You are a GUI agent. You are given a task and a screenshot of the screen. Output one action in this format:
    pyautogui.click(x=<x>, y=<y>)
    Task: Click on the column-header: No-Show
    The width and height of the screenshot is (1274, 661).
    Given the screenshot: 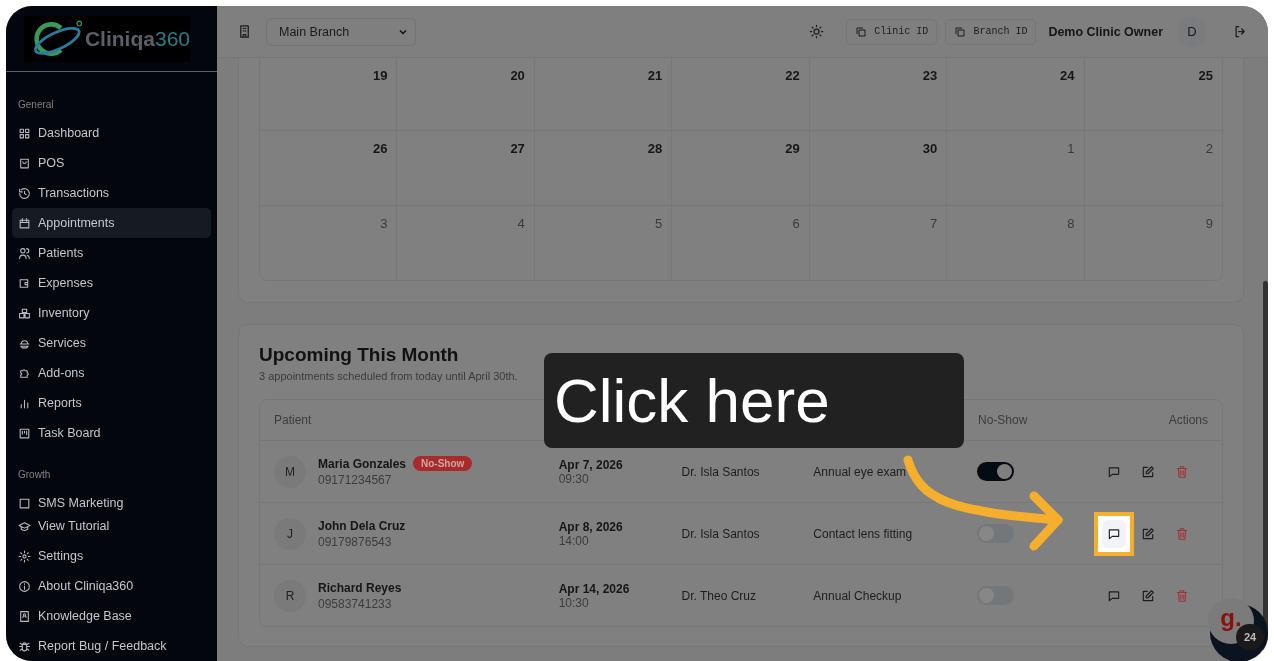 What is the action you would take?
    pyautogui.click(x=1003, y=420)
    